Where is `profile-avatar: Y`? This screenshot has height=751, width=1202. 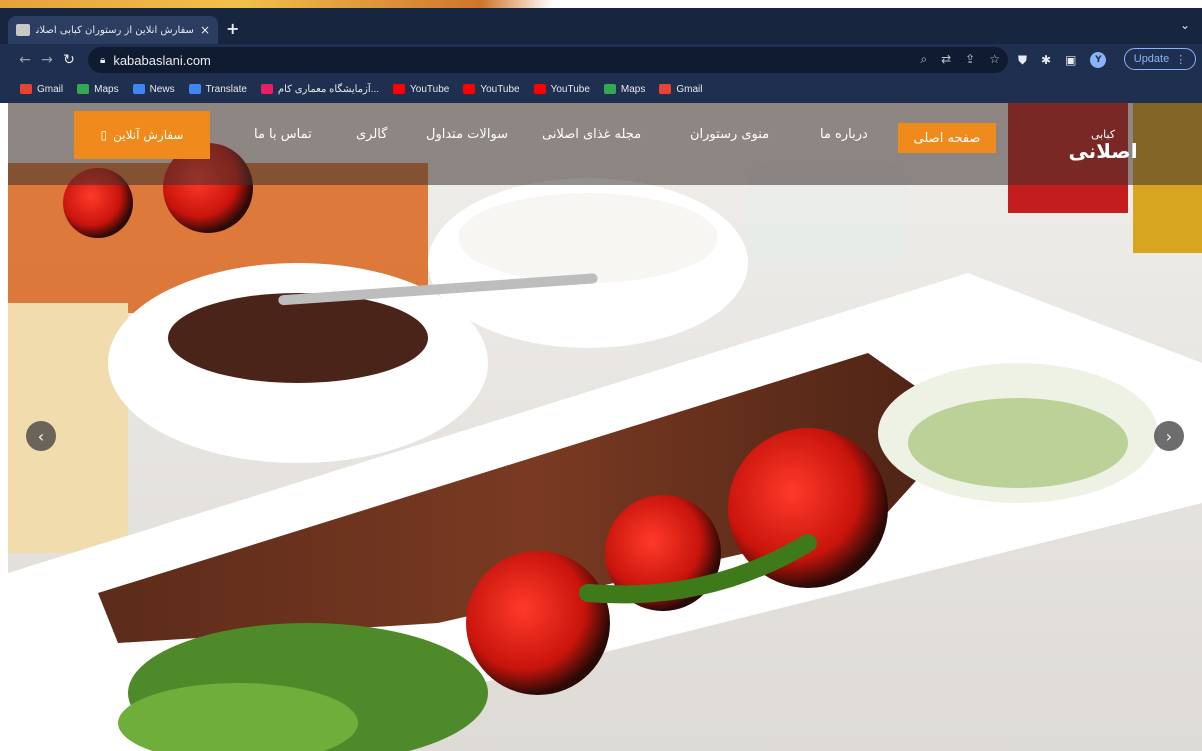
profile-avatar: Y is located at coordinates (1098, 60).